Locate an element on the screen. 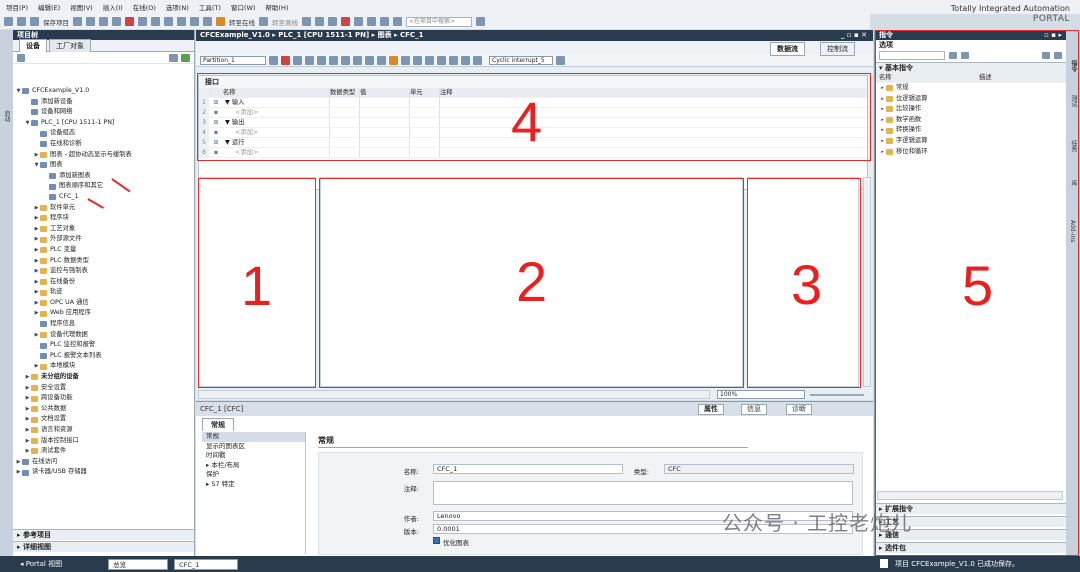  interconnect-icon is located at coordinates (429, 60).